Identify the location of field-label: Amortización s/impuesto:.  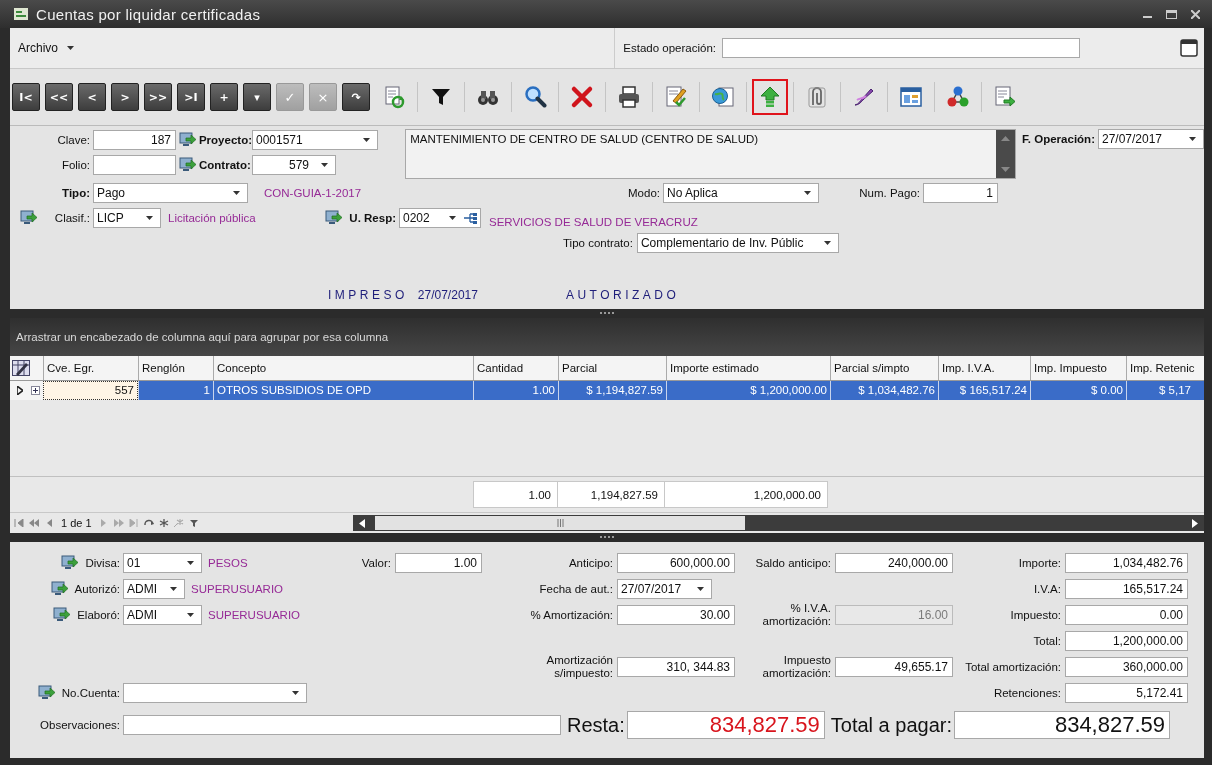
(579, 667).